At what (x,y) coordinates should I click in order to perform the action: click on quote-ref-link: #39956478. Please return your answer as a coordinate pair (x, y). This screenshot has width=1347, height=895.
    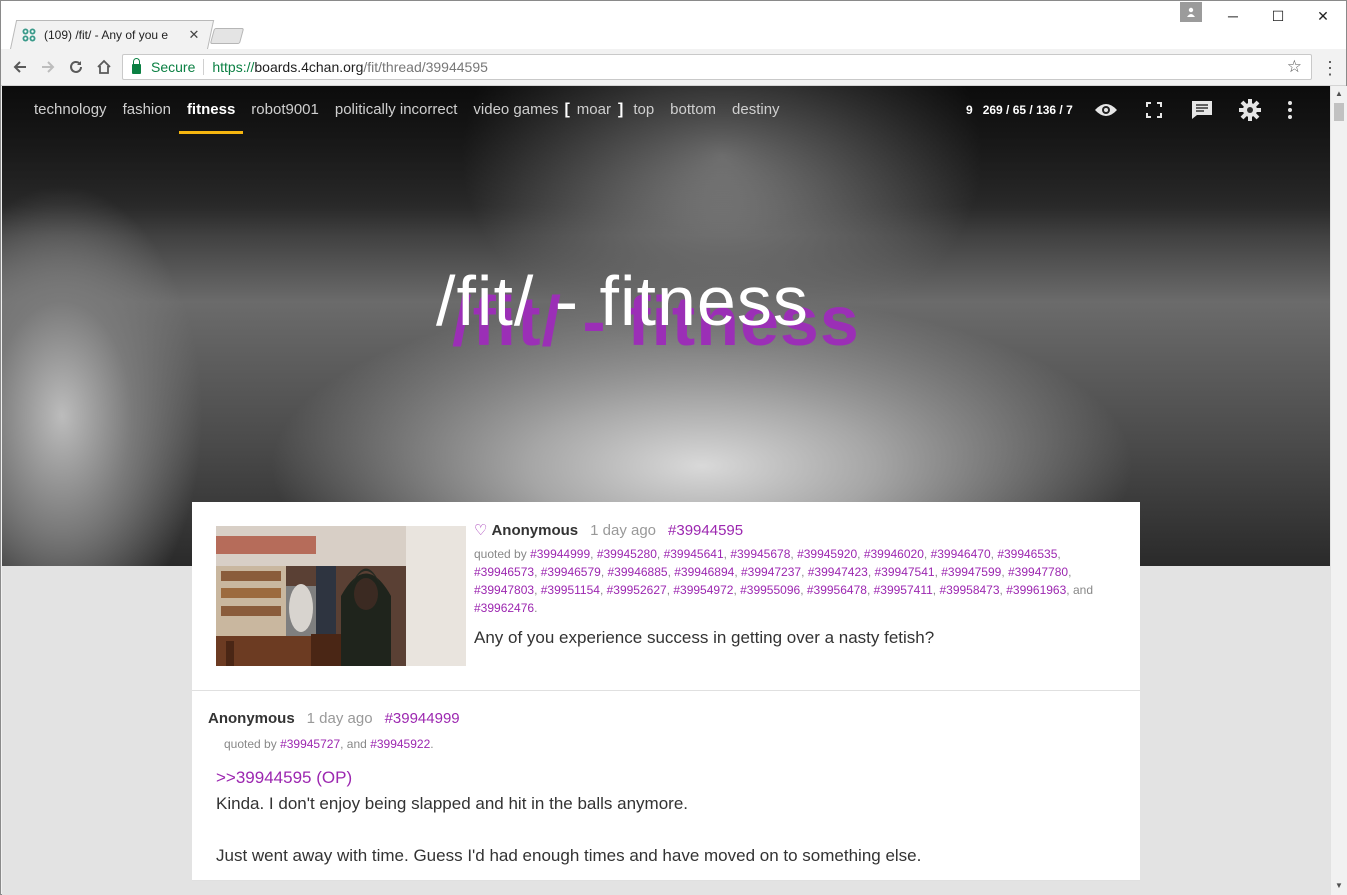
    Looking at the image, I should click on (837, 590).